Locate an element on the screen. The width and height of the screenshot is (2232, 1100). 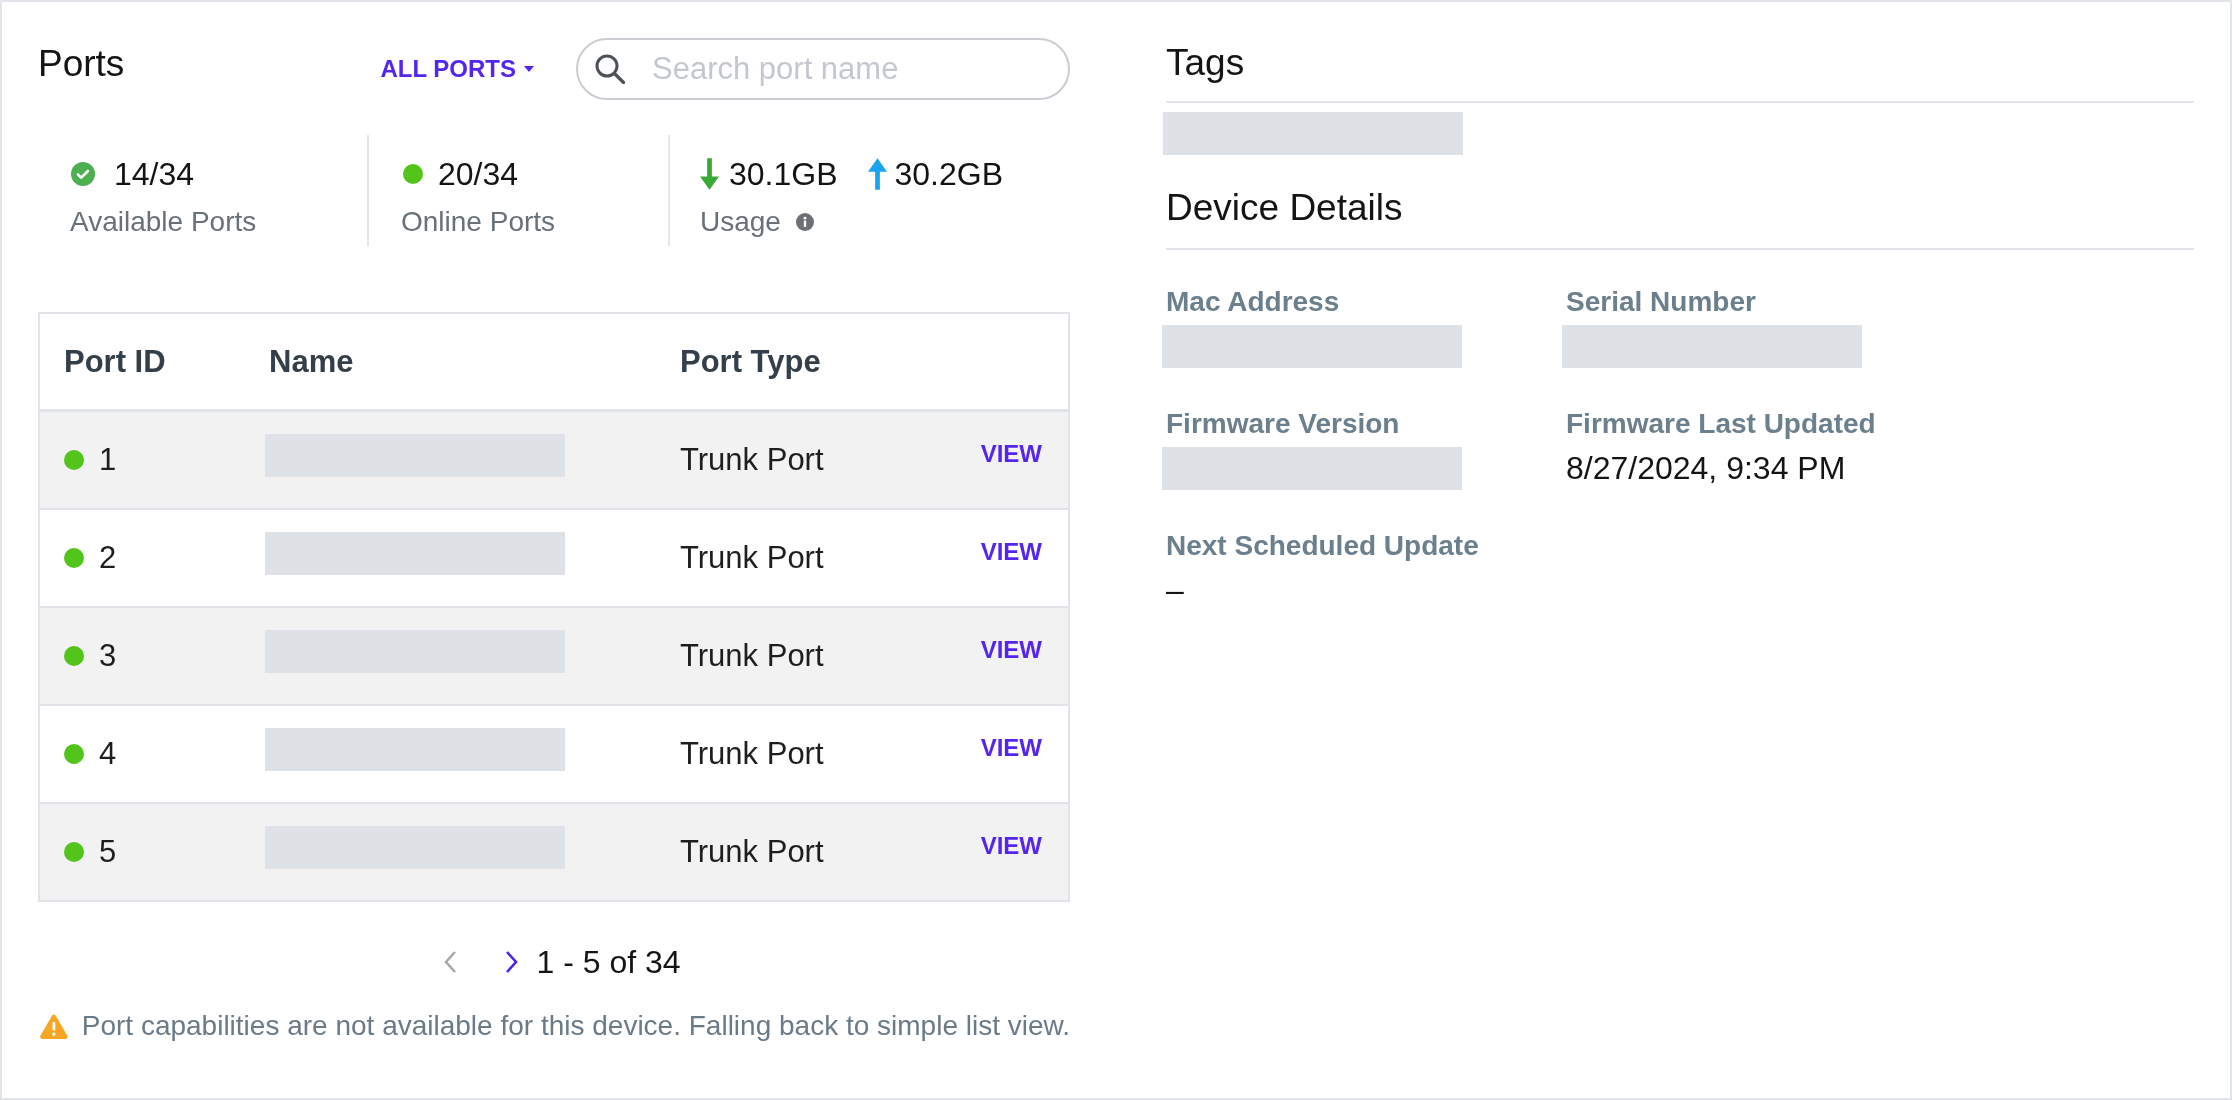
field-label: Mac Address is located at coordinates (1253, 302).